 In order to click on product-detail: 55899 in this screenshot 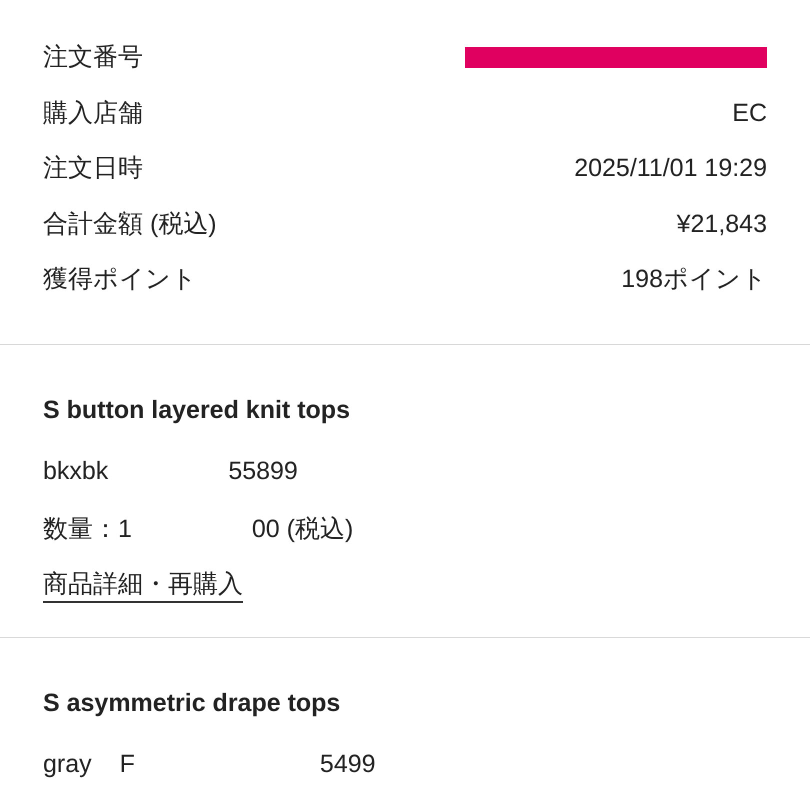, I will do `click(263, 471)`.